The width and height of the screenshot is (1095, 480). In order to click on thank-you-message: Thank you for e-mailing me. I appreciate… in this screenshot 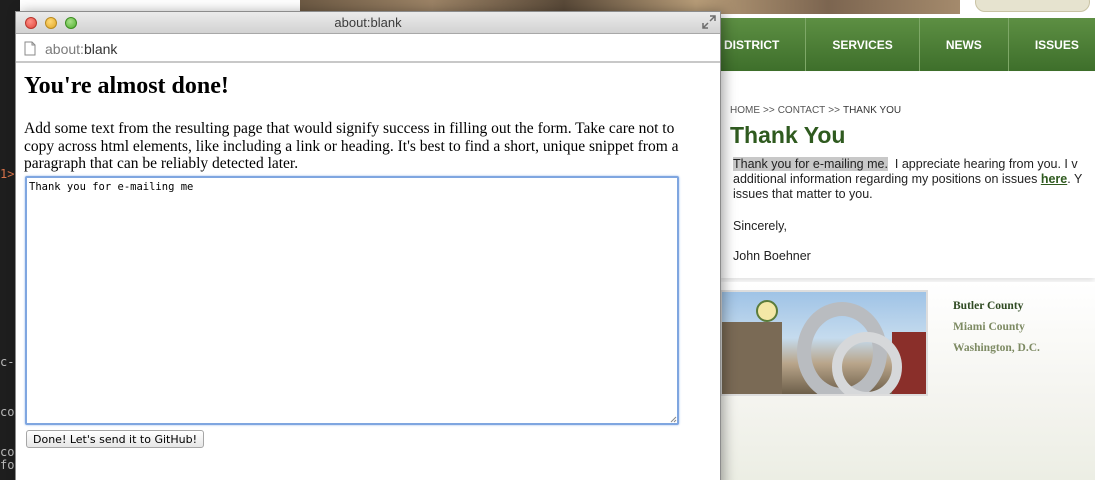, I will do `click(914, 179)`.